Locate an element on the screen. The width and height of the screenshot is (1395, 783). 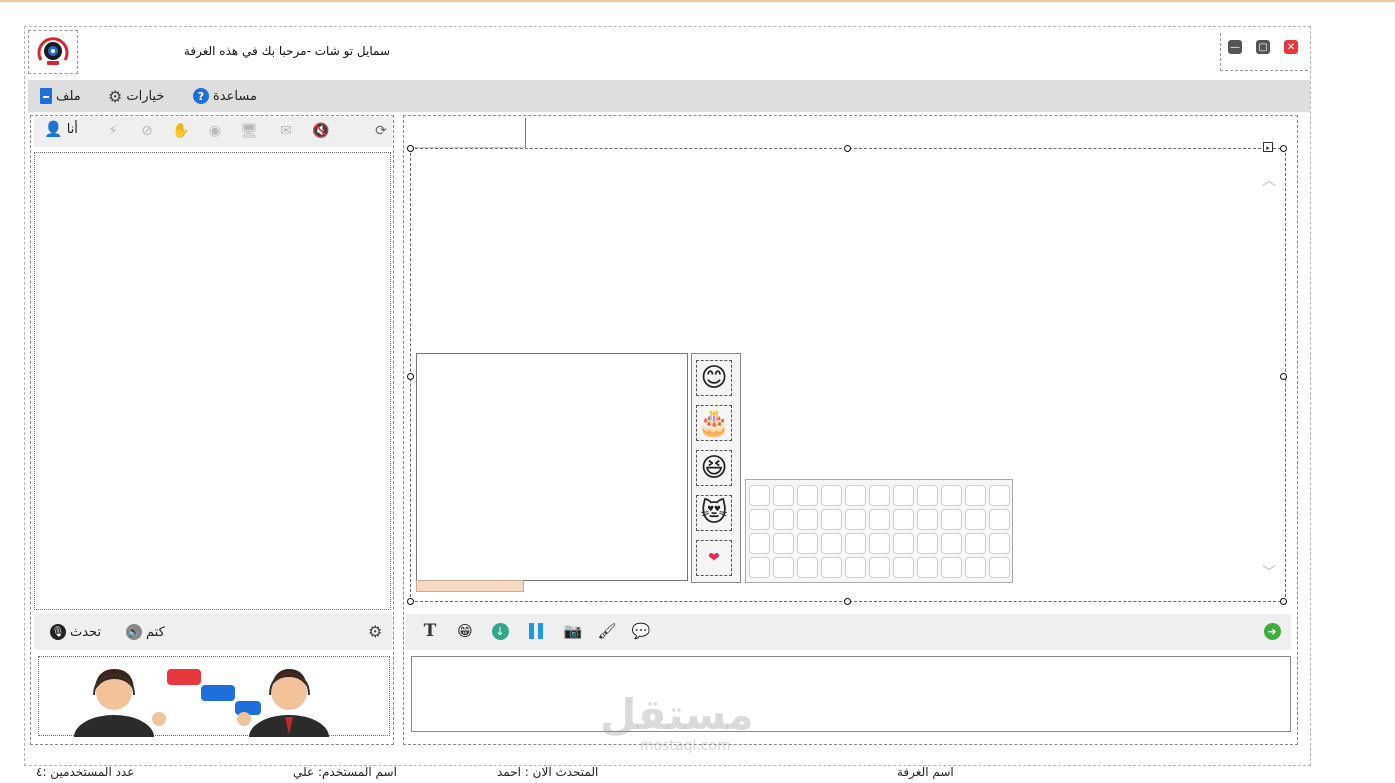
chat-tab is located at coordinates (466, 133).